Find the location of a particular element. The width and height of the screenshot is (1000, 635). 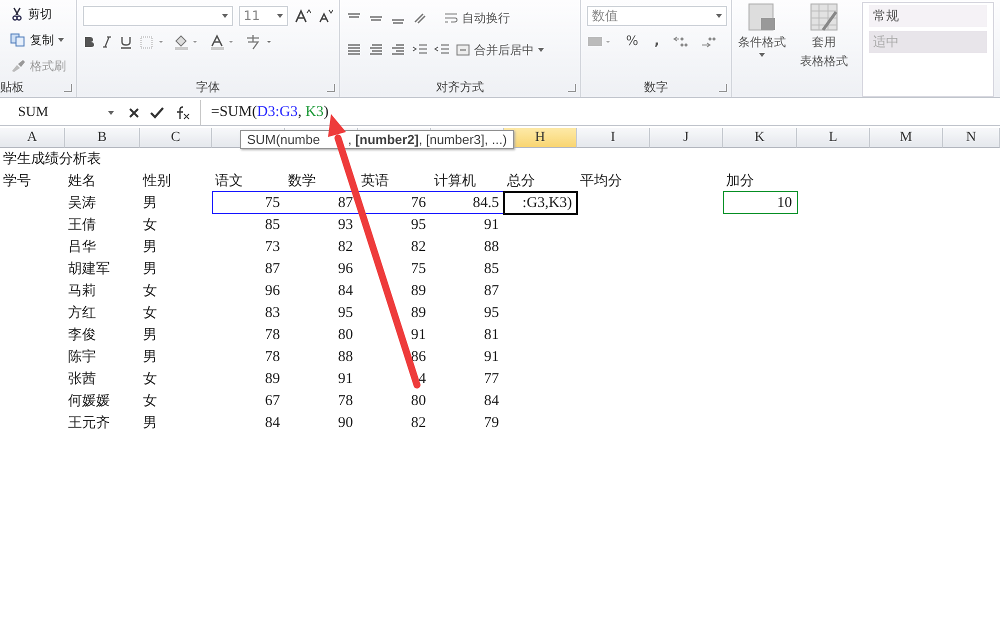

bold-icon is located at coordinates (89, 42).